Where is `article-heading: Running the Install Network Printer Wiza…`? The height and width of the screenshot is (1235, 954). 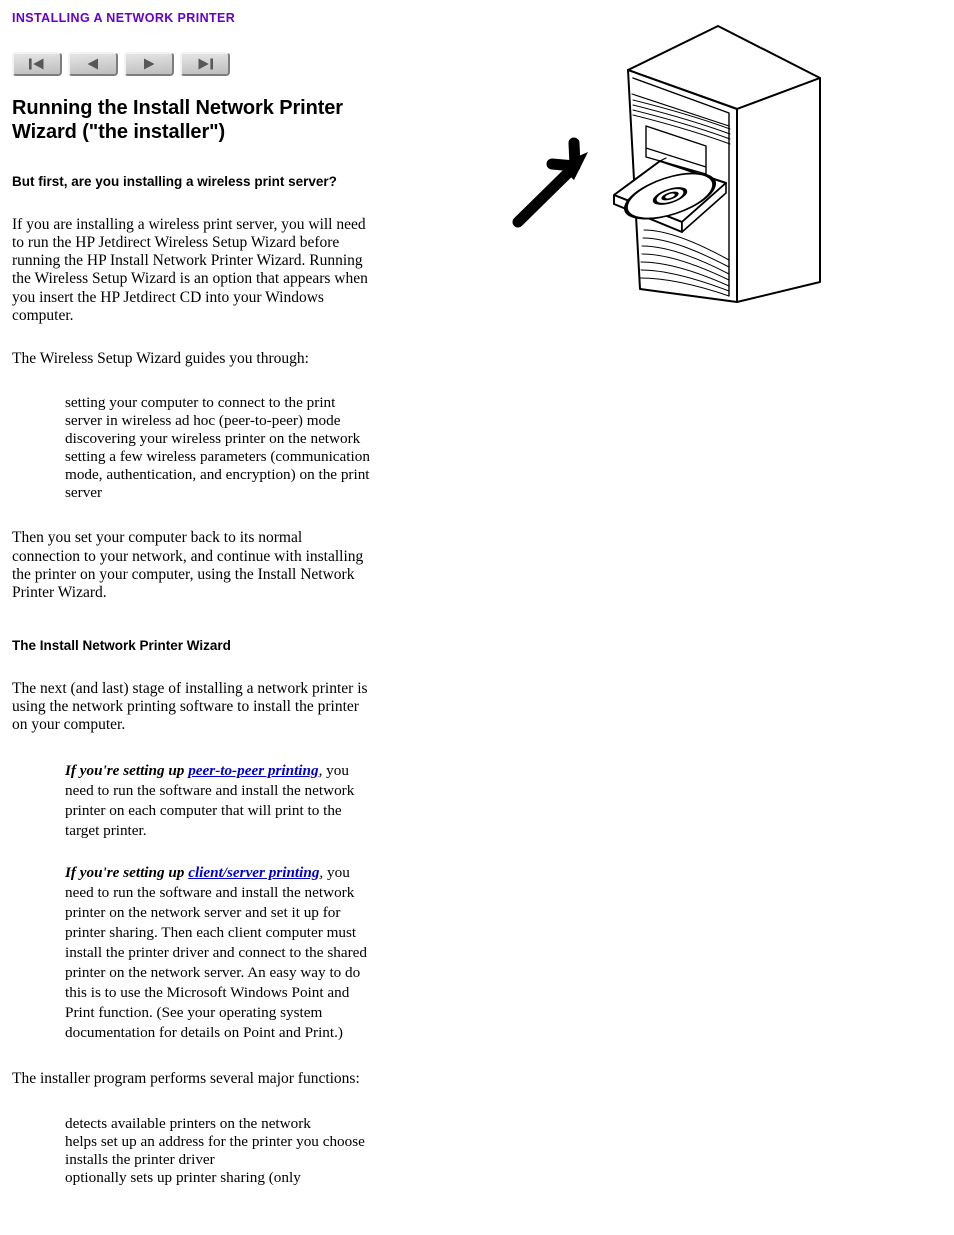 article-heading: Running the Install Network Printer Wiza… is located at coordinates (177, 120).